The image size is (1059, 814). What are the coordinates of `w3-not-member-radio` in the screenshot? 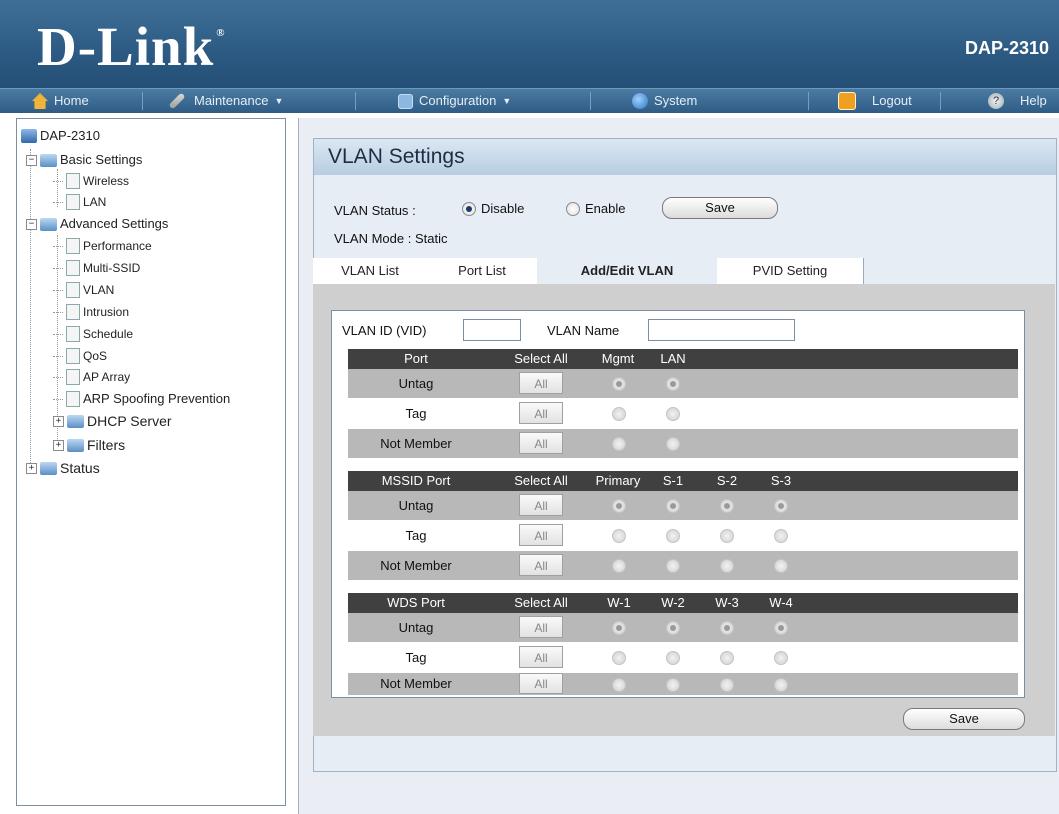 It's located at (727, 685).